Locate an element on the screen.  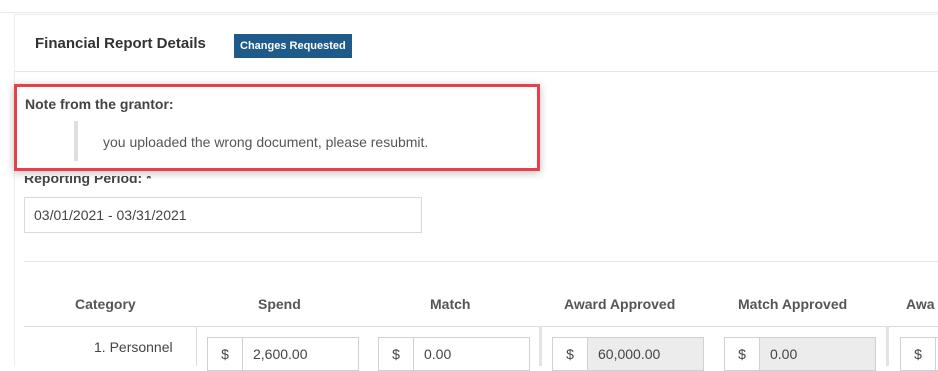
match-approved-value: 0.00 is located at coordinates (817, 354).